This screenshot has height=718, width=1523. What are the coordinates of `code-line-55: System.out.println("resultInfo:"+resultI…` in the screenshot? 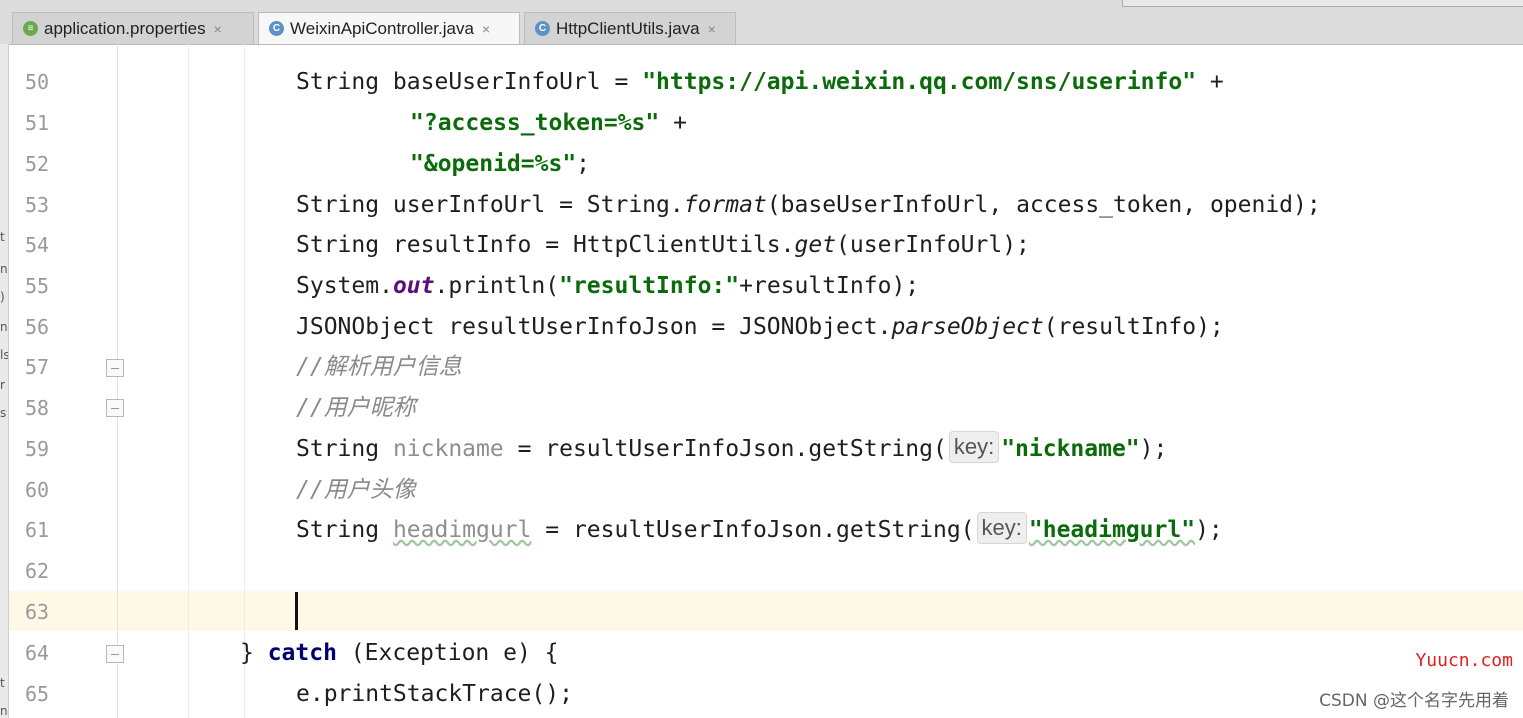 It's located at (608, 286).